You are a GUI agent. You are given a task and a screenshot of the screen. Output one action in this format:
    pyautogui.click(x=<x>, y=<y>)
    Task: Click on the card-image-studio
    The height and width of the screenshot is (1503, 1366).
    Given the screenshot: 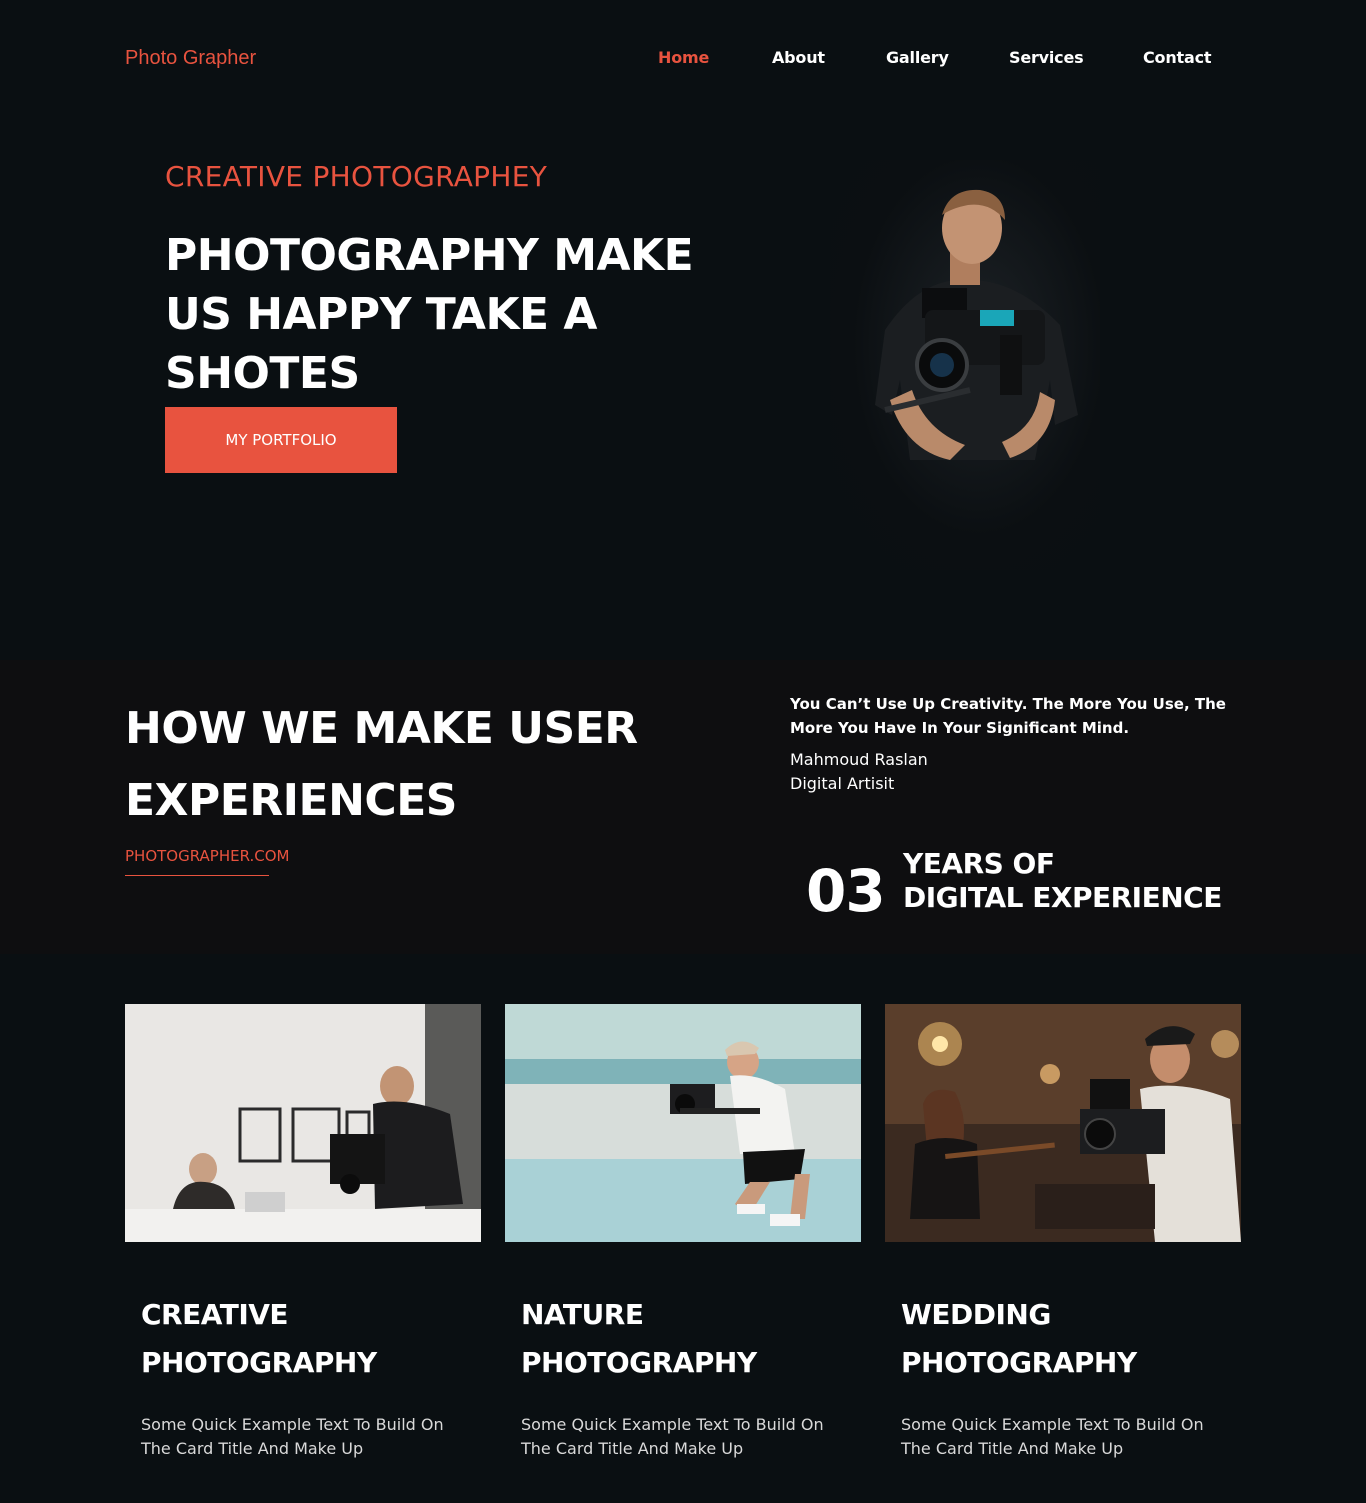 What is the action you would take?
    pyautogui.click(x=303, y=1123)
    